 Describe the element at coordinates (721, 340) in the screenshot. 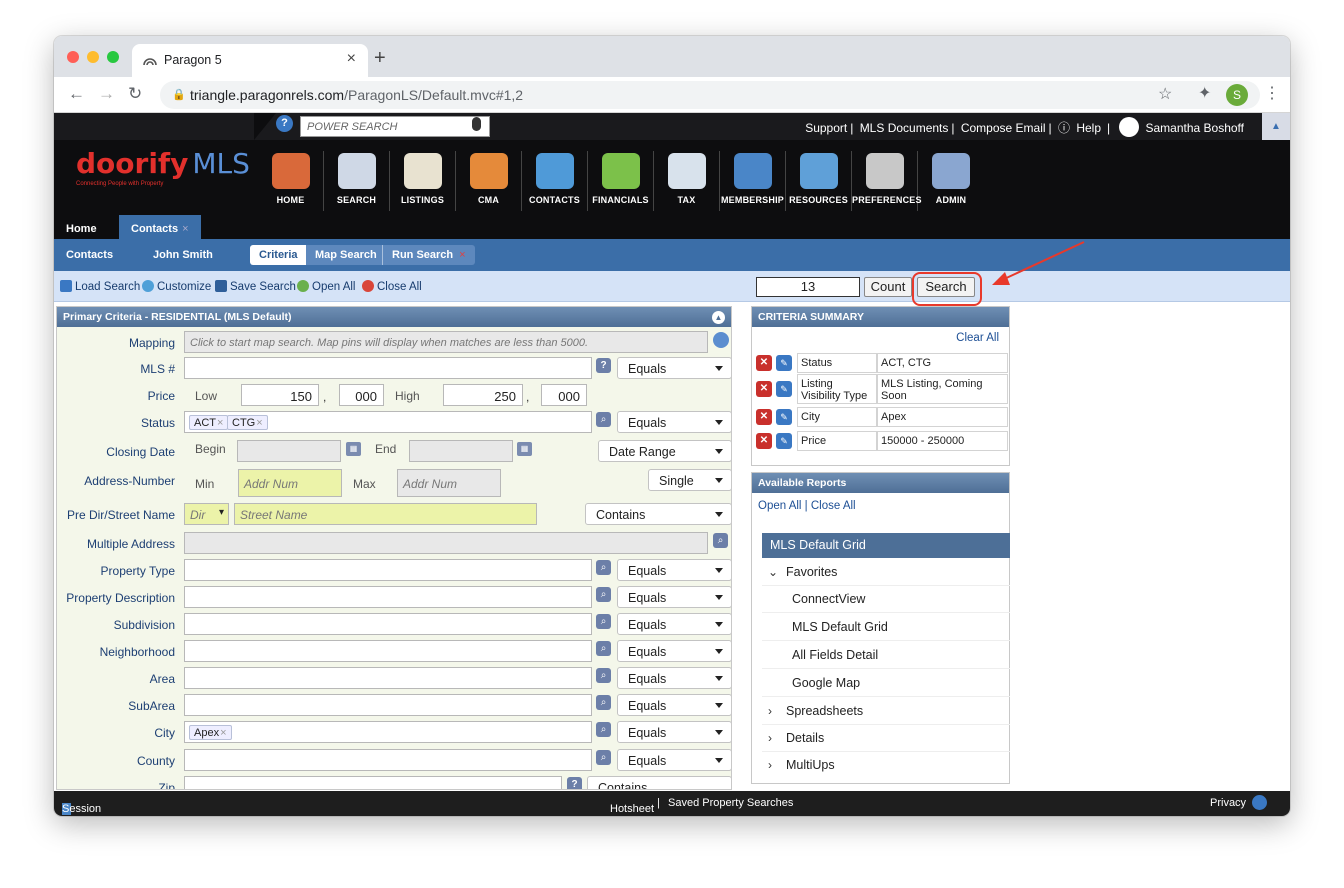

I see `map-globe-icon` at that location.